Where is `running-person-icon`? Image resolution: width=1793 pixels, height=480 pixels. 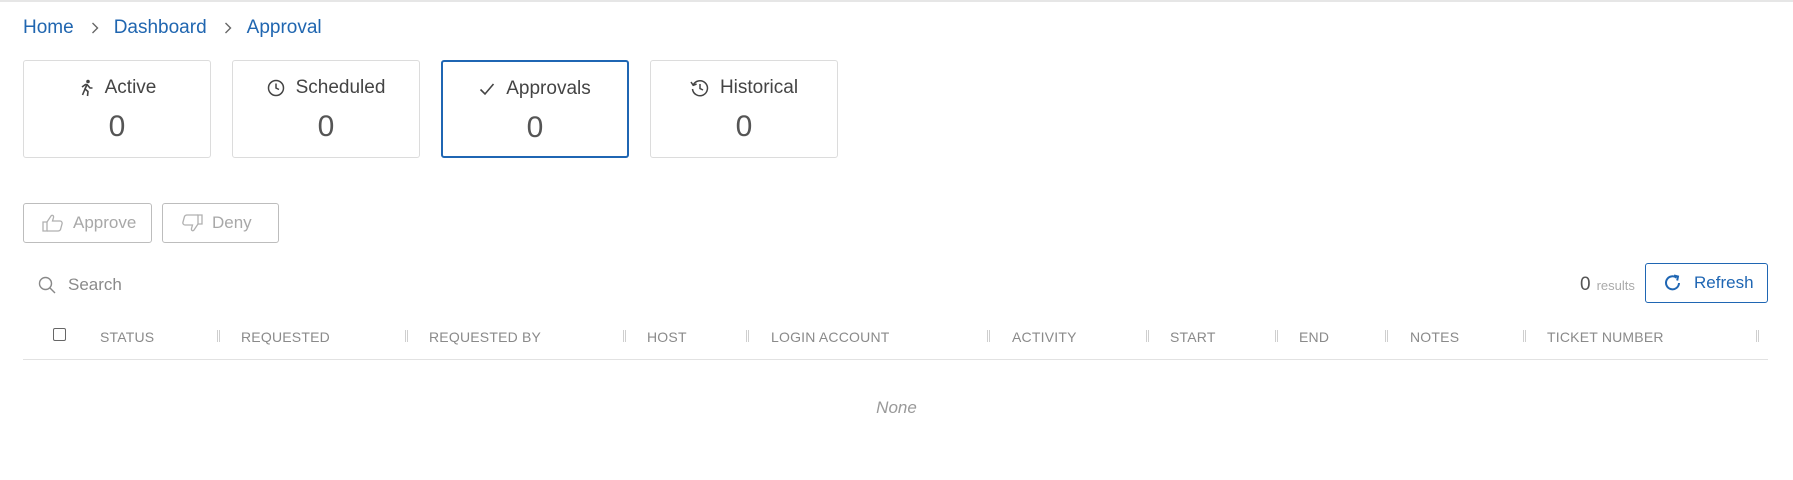
running-person-icon is located at coordinates (87, 88).